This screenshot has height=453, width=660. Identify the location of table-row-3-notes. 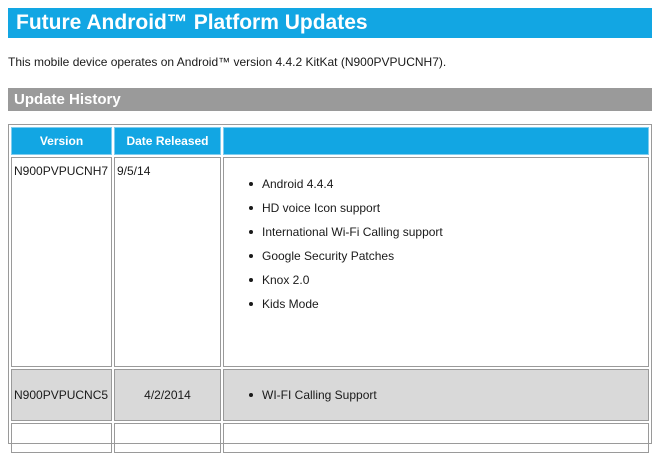
(436, 438).